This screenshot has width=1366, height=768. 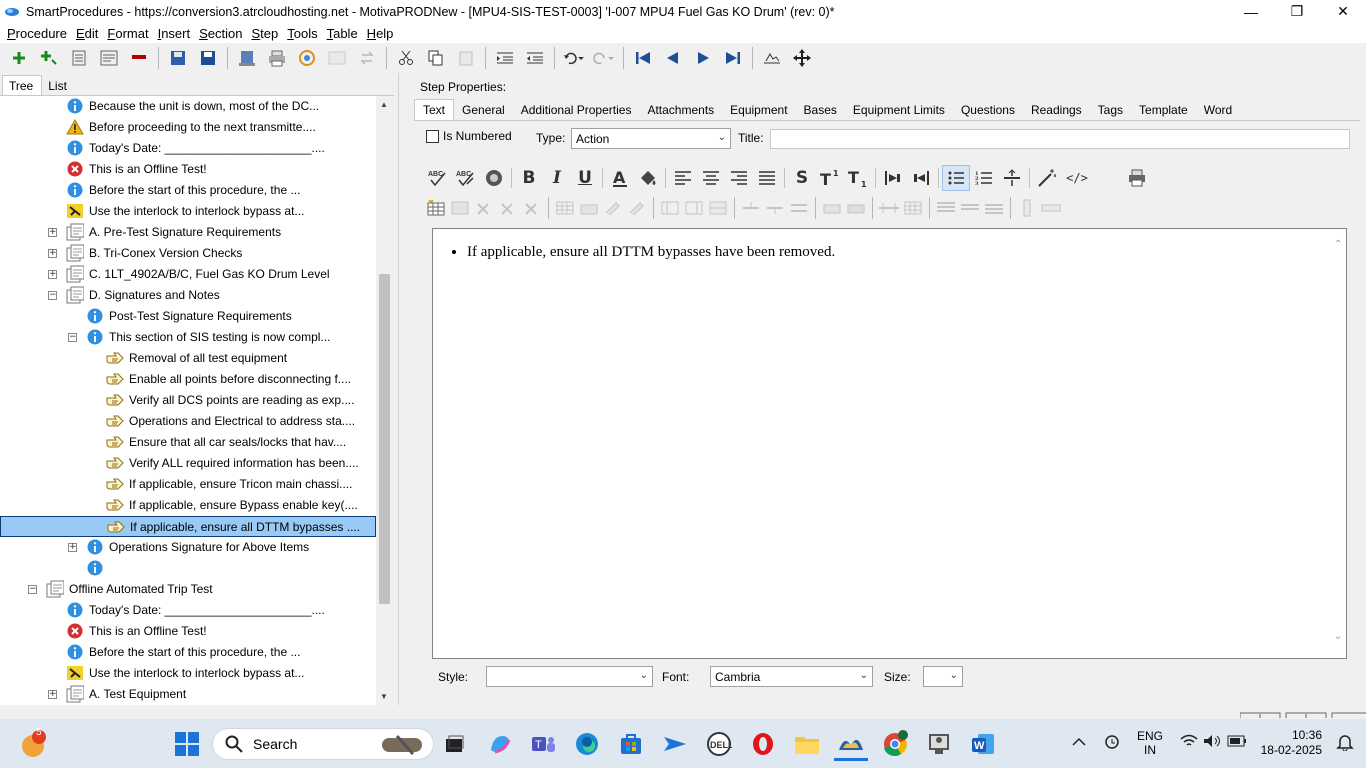 I want to click on menu-section: Section, so click(x=222, y=33).